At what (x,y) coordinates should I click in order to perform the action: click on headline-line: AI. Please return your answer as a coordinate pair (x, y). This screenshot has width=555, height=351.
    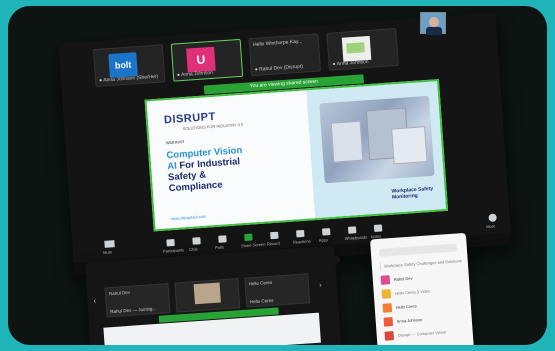
    Looking at the image, I should click on (172, 166).